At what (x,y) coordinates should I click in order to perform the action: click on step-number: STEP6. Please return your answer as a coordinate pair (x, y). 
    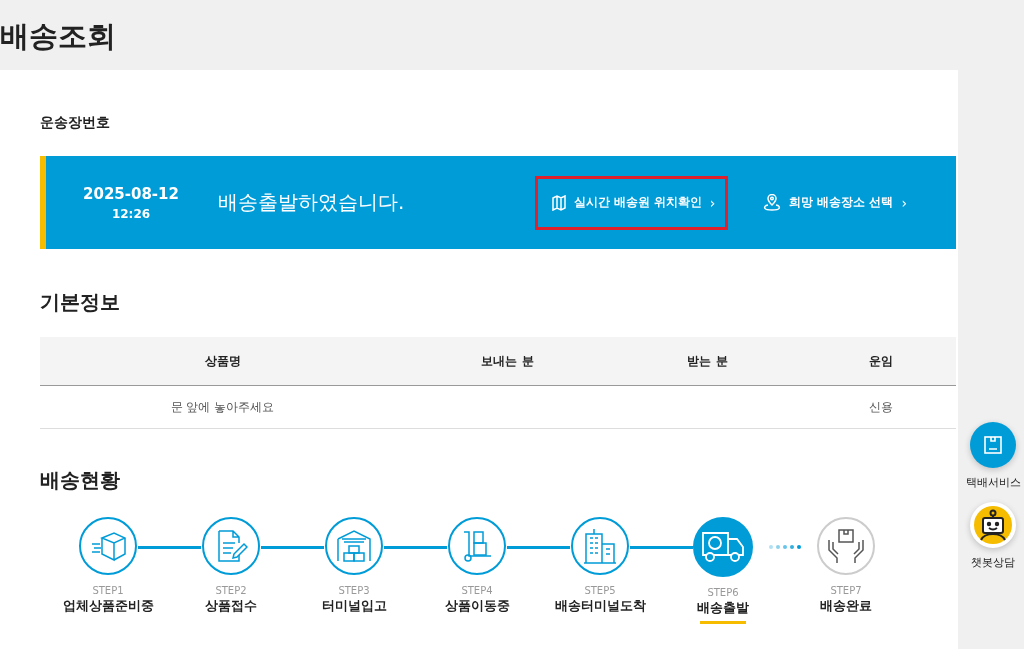
    Looking at the image, I should click on (723, 592).